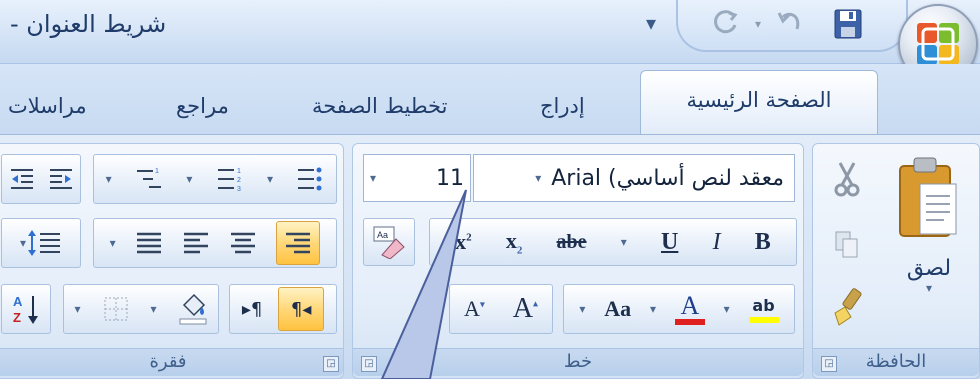 This screenshot has height=379, width=980. I want to click on tab-page-layout: تخطيط الصفحة, so click(379, 106).